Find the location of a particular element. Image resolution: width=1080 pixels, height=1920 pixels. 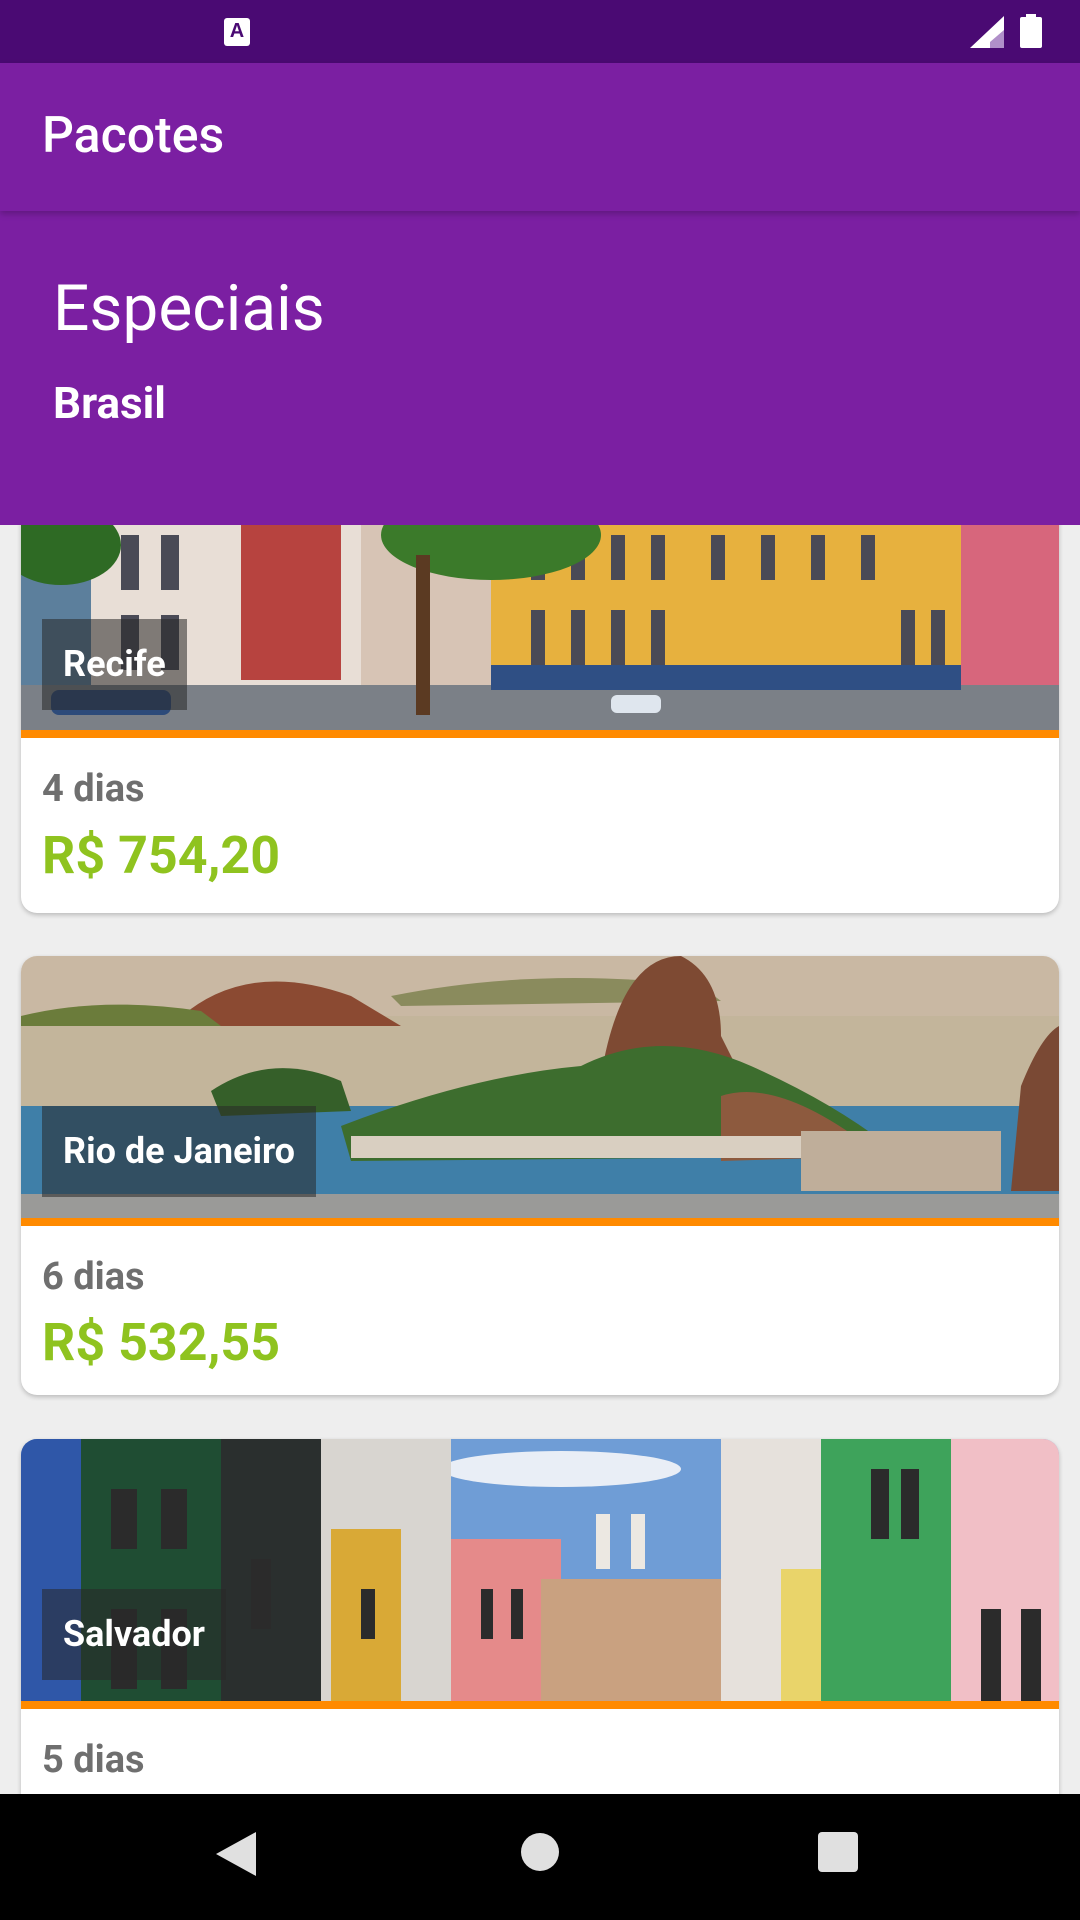

navigation-bar is located at coordinates (540, 1857).